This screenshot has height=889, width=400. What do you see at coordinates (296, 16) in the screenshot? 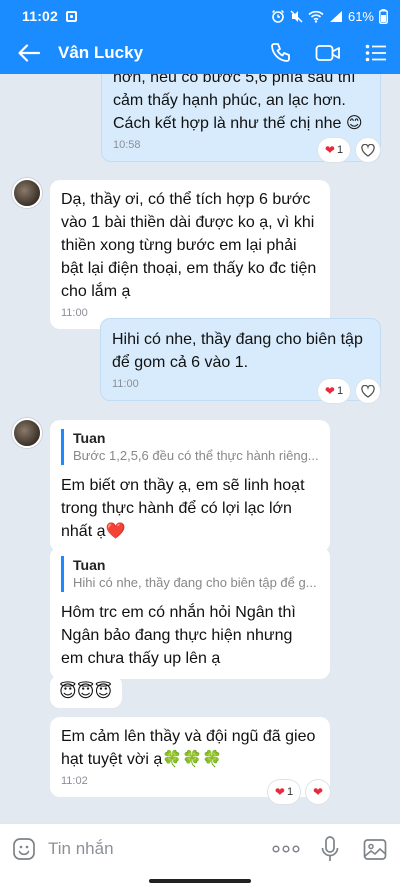
I see `mute-icon` at bounding box center [296, 16].